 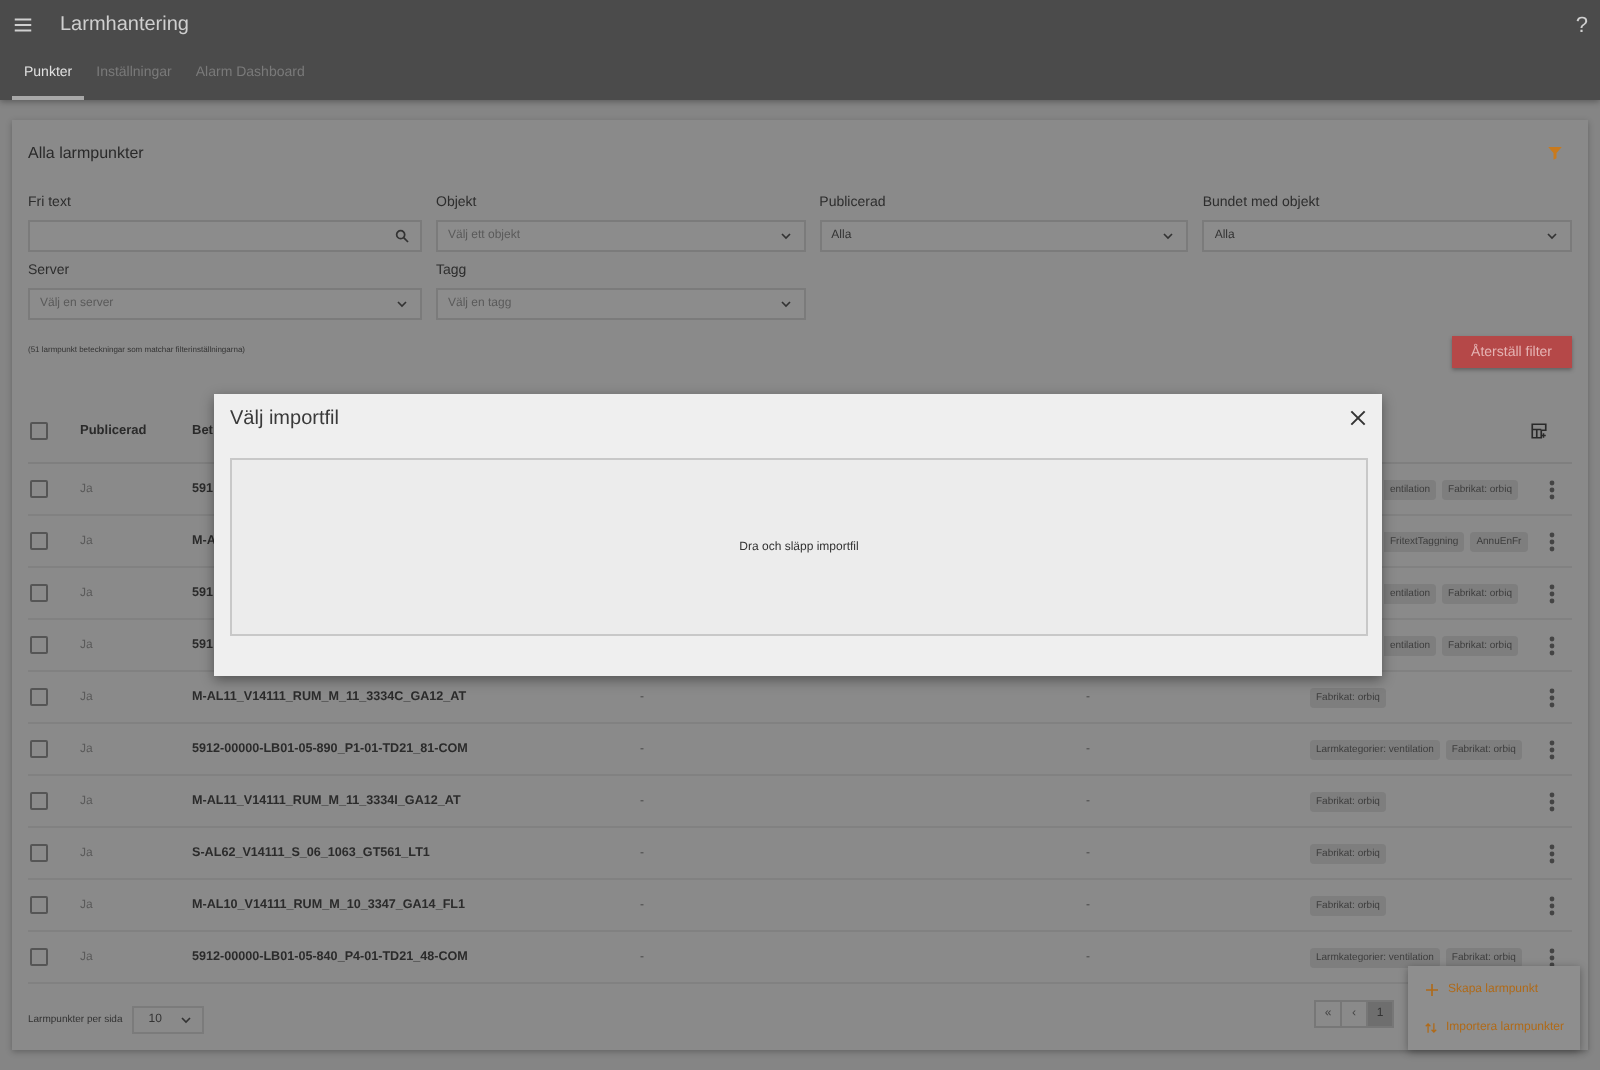 I want to click on search-icon, so click(x=402, y=236).